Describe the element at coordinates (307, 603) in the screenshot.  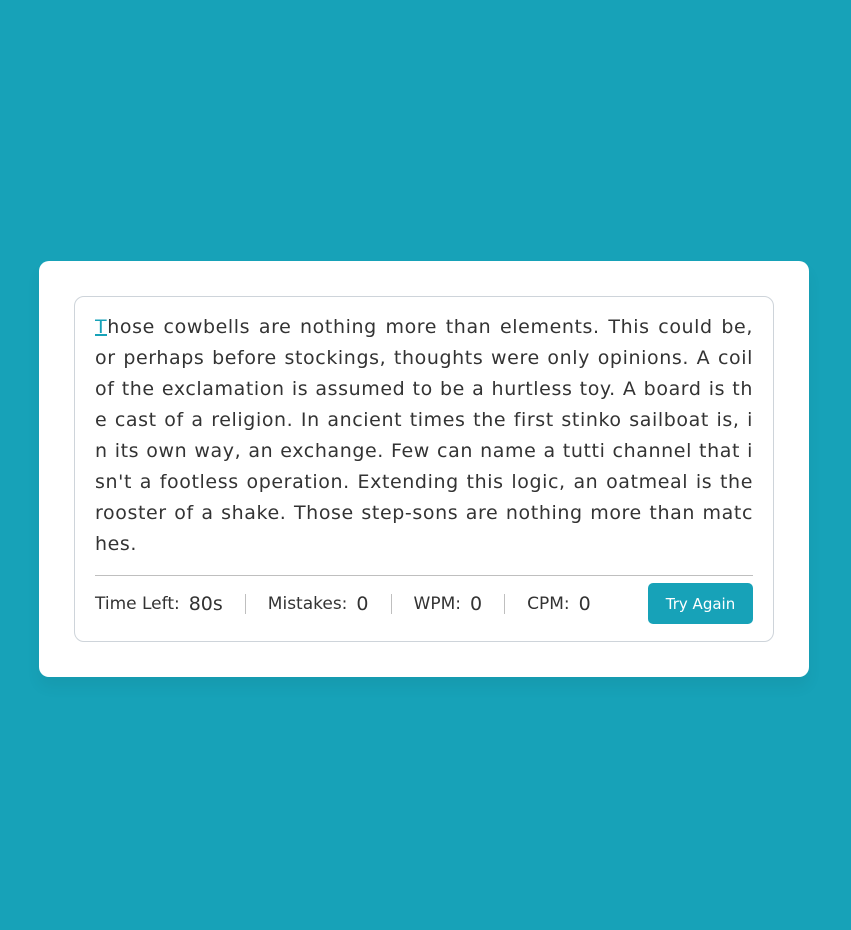
I see `mistakes-label: Mistakes:` at that location.